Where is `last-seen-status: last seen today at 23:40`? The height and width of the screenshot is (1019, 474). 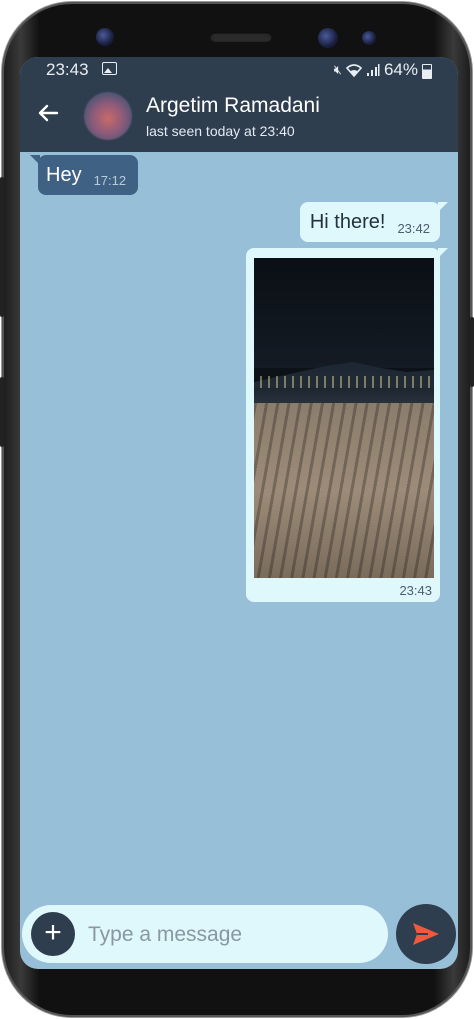
last-seen-status: last seen today at 23:40 is located at coordinates (220, 131).